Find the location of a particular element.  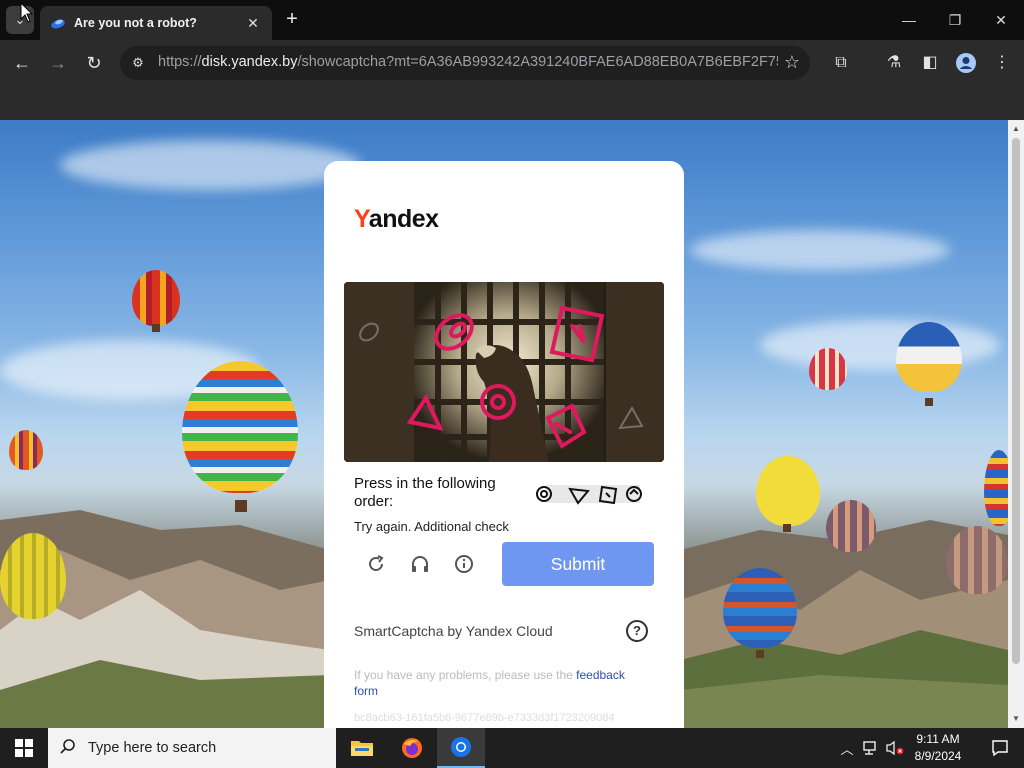

scroll-down-arrow-icon: ▼ is located at coordinates (1016, 719).